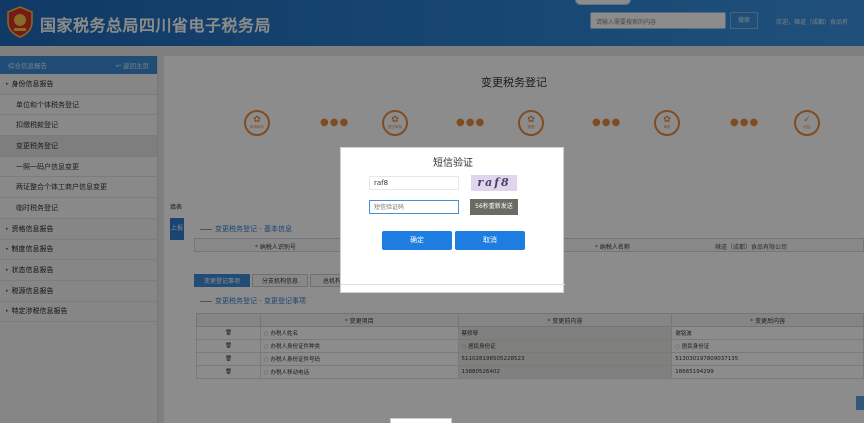 Image resolution: width=864 pixels, height=423 pixels. Describe the element at coordinates (453, 163) in the screenshot. I see `dialog-title: 短信验证` at that location.